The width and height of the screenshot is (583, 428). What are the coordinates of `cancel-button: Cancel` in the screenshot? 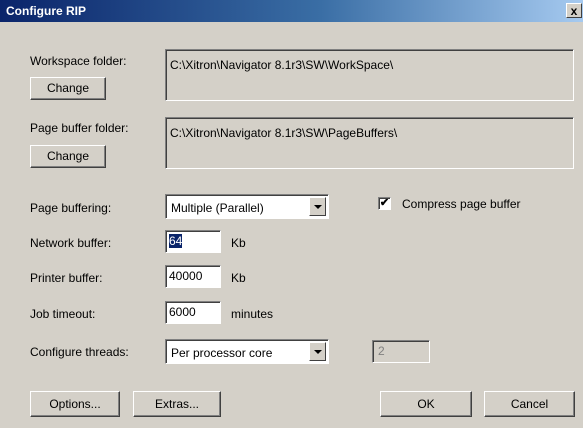 It's located at (529, 404).